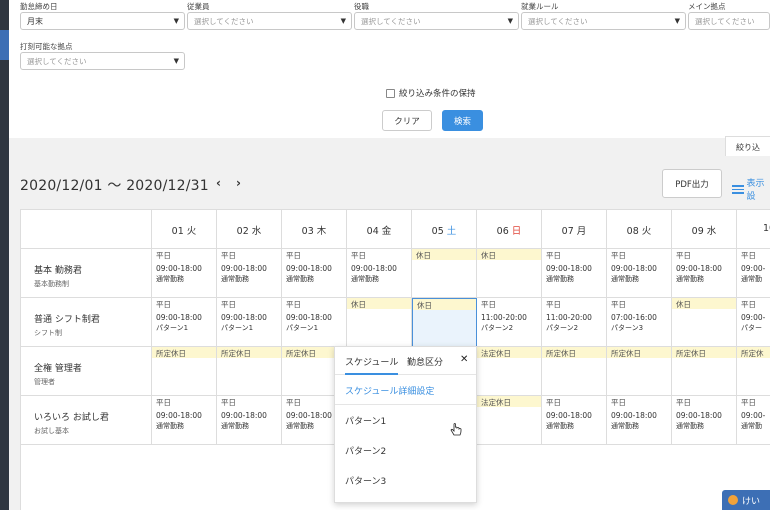 This screenshot has width=770, height=510. Describe the element at coordinates (751, 426) in the screenshot. I see `shift-pattern: 通常勤` at that location.